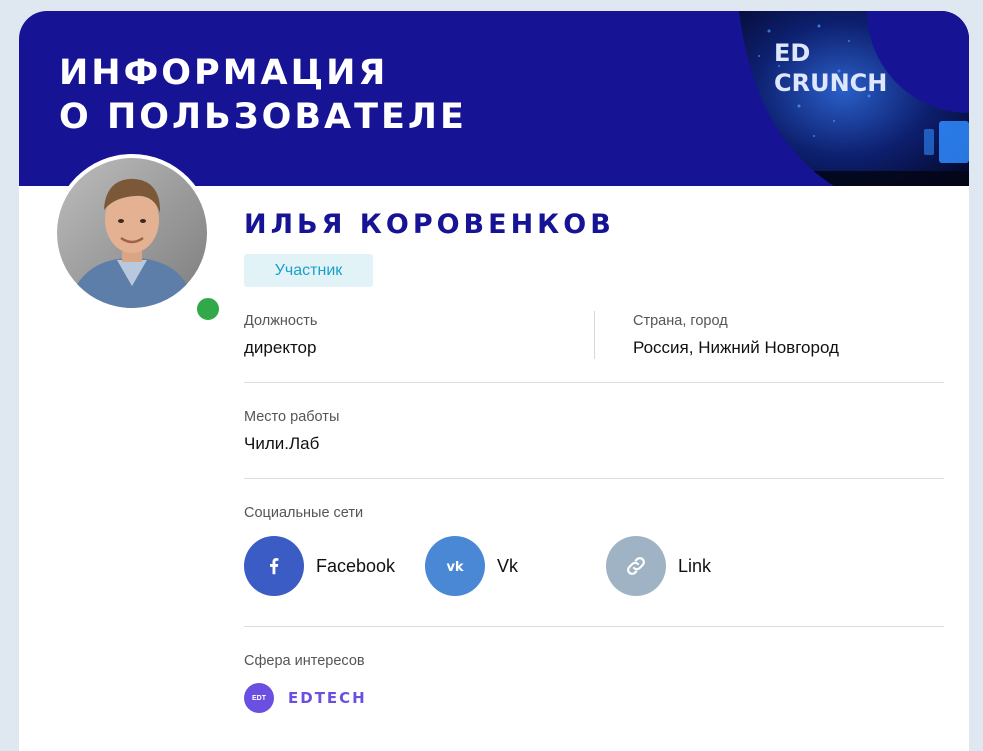  What do you see at coordinates (292, 417) in the screenshot?
I see `workplace-label: Место работы` at bounding box center [292, 417].